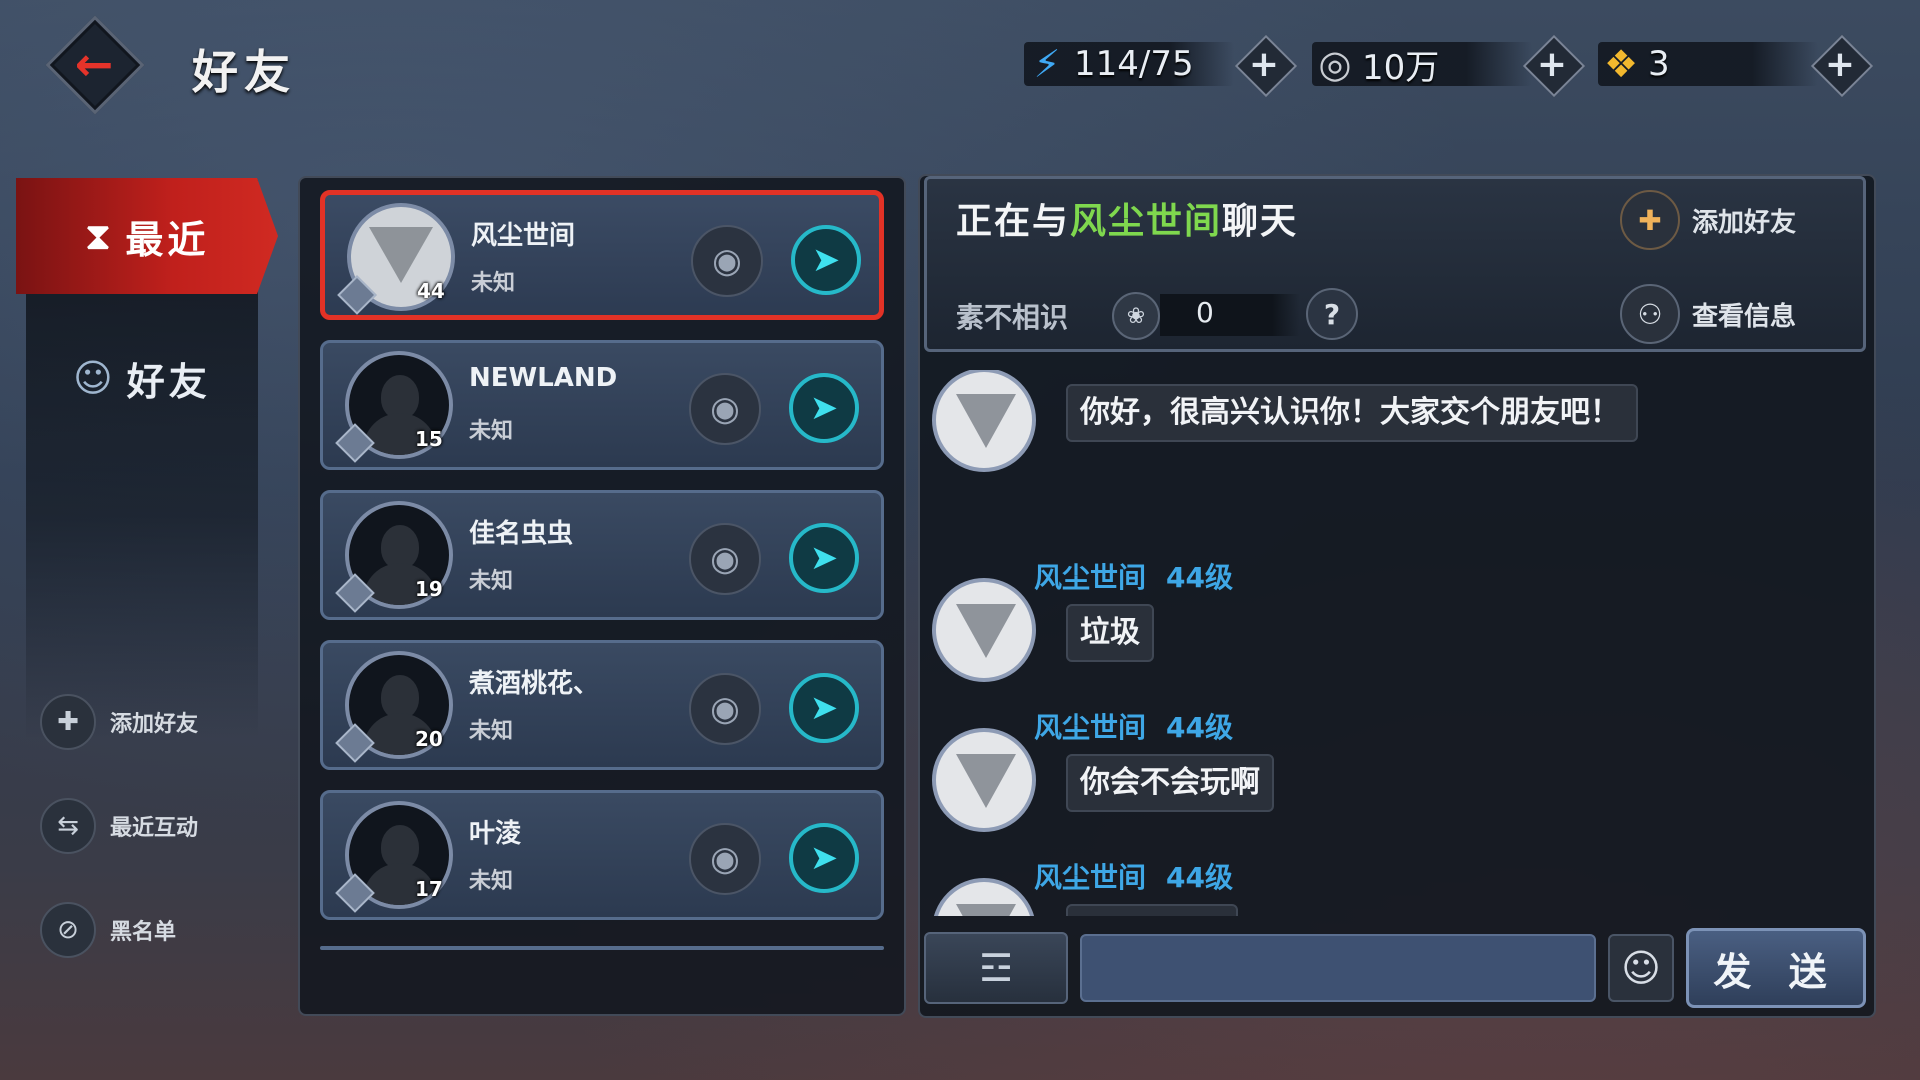 Image resolution: width=1920 pixels, height=1080 pixels. What do you see at coordinates (93, 378) in the screenshot?
I see `friends-icon: ☺` at bounding box center [93, 378].